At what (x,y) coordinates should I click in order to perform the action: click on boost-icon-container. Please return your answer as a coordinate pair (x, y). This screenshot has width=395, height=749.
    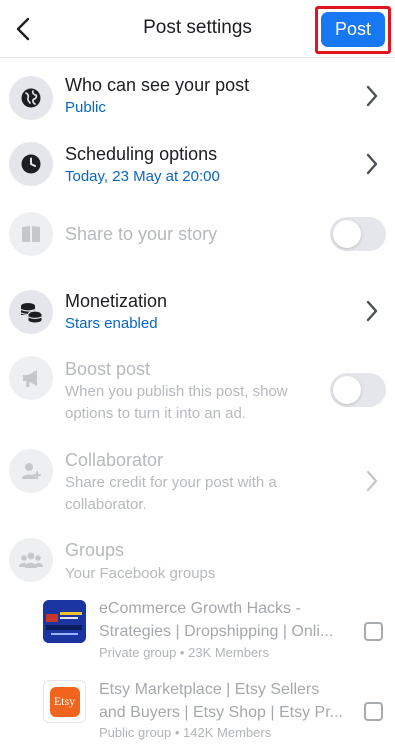
    Looking at the image, I should click on (31, 378).